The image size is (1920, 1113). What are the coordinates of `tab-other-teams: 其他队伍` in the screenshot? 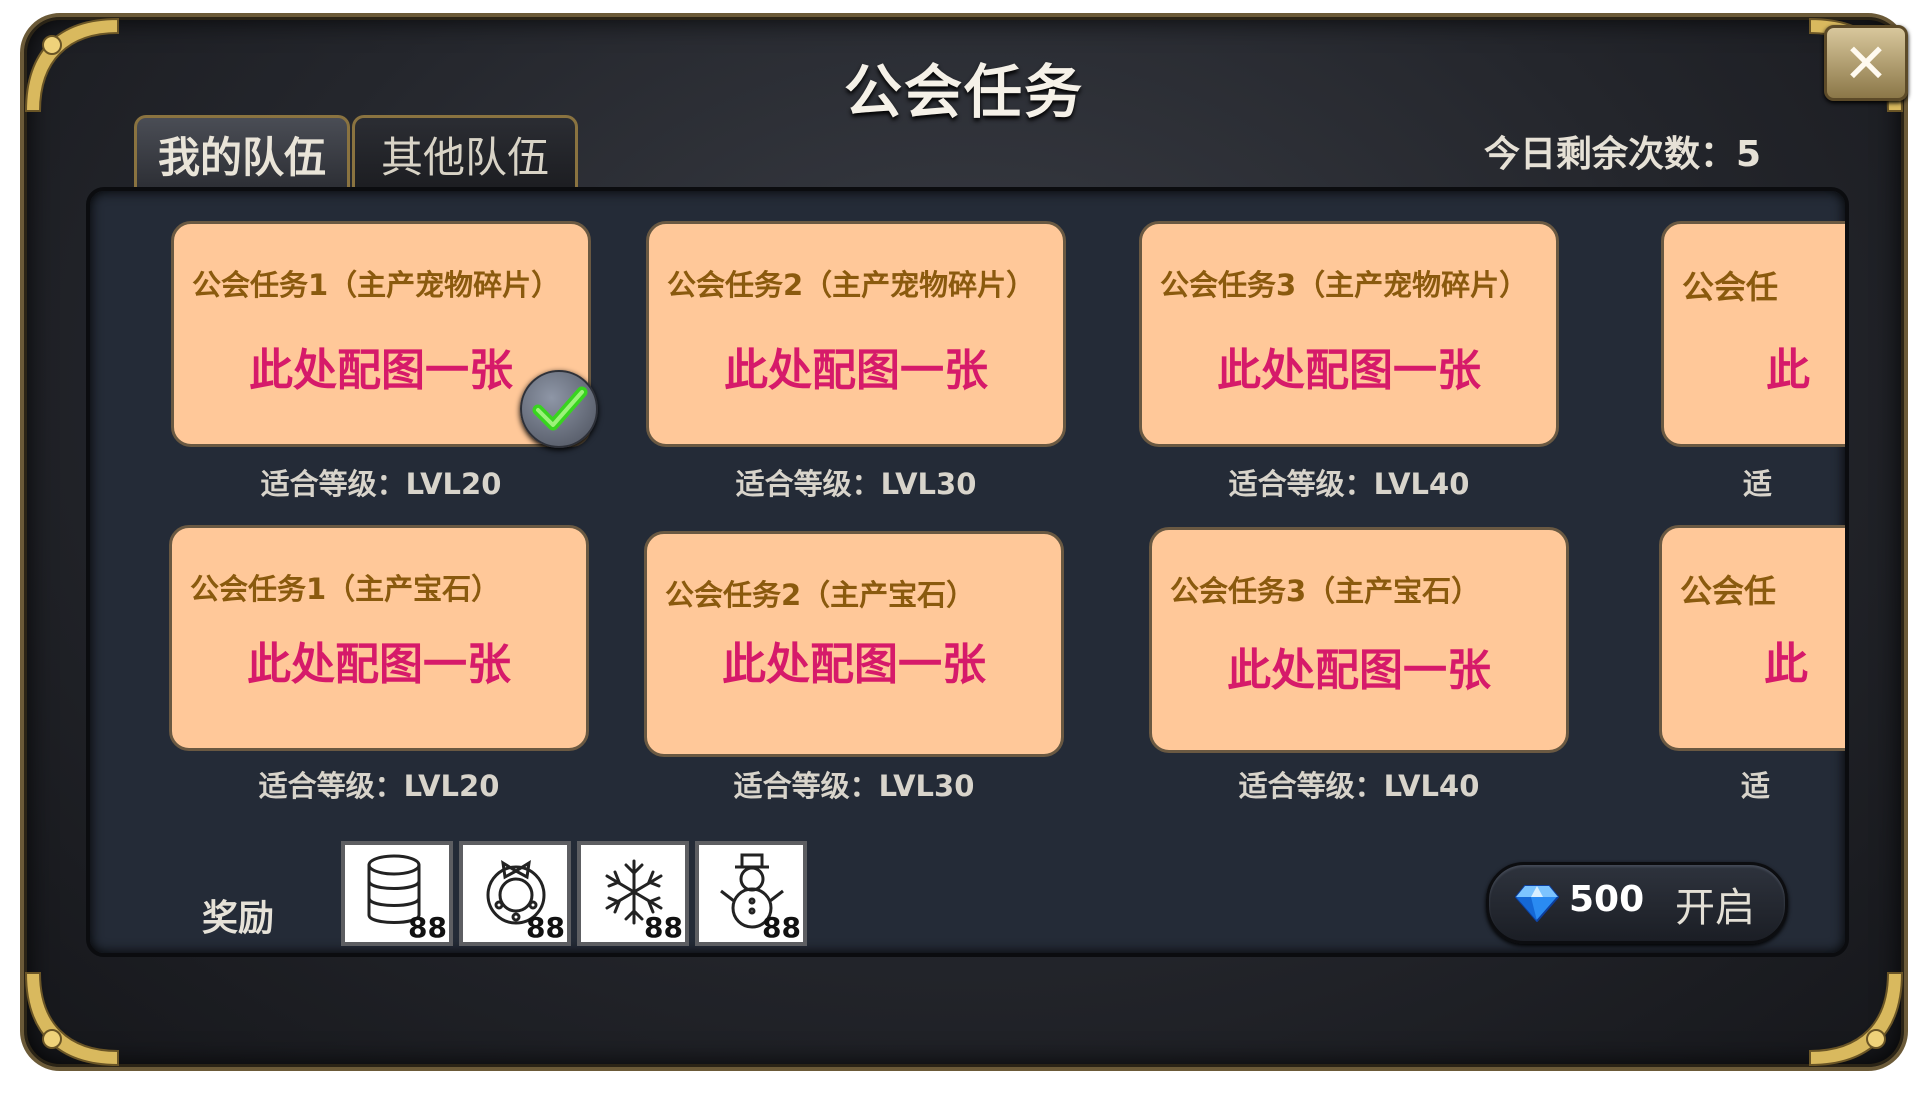 It's located at (465, 152).